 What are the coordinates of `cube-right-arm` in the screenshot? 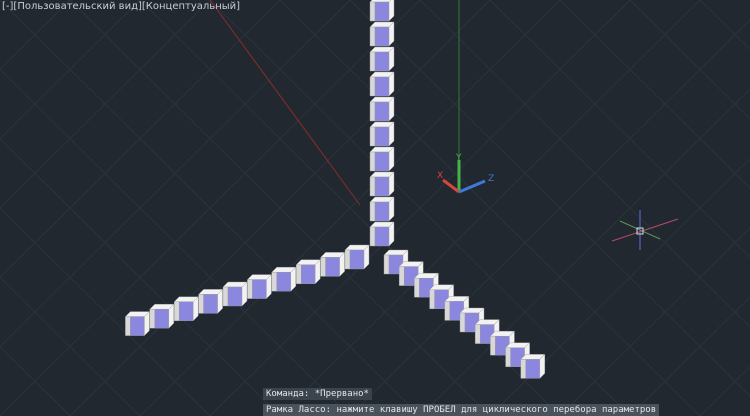 It's located at (533, 366).